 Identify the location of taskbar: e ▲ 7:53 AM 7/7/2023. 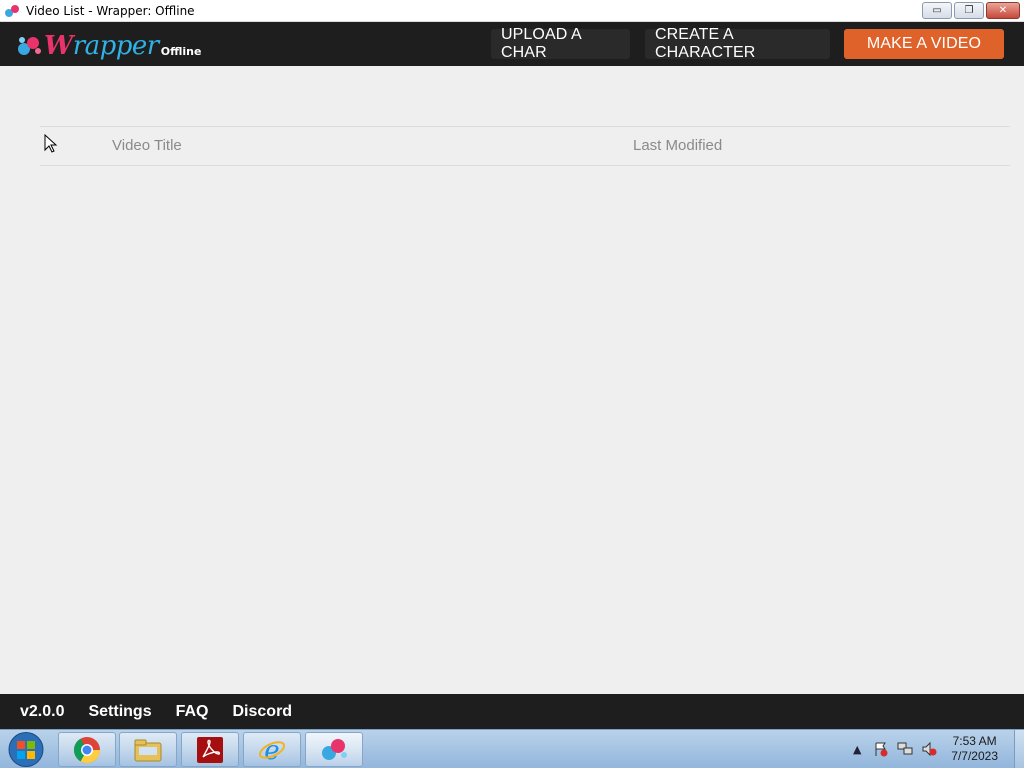
(512, 748).